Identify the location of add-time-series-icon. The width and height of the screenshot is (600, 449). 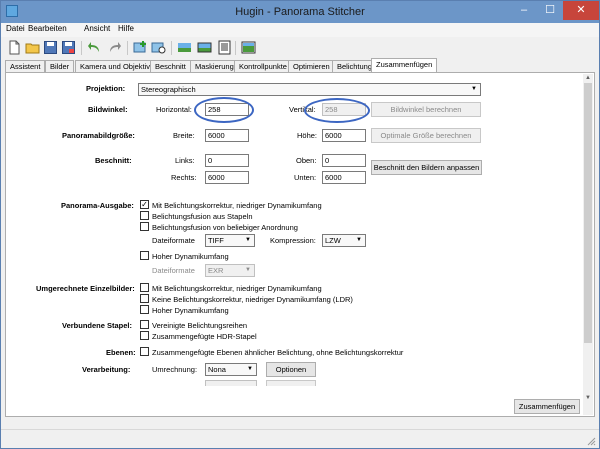
(158, 47).